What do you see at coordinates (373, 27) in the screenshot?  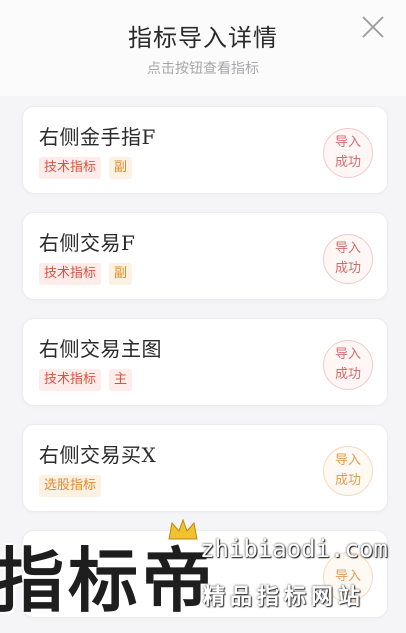 I see `close-icon` at bounding box center [373, 27].